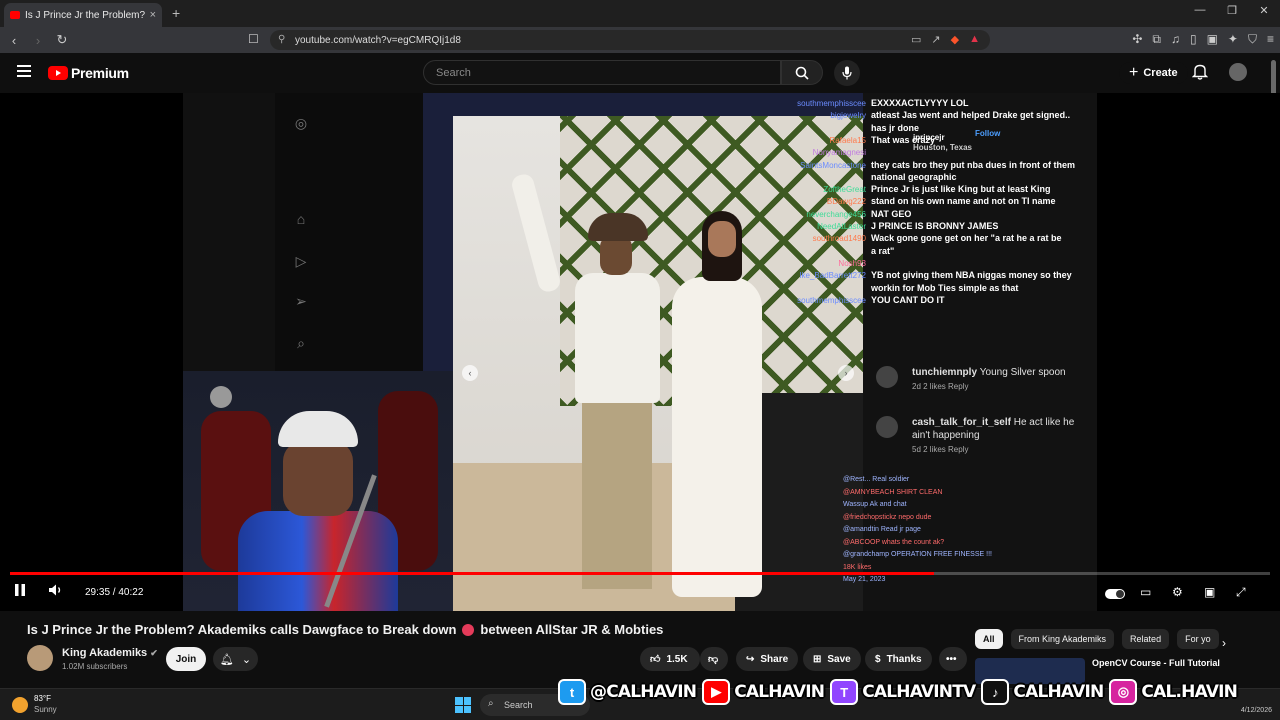  I want to click on ai-icon: ✦, so click(1233, 39).